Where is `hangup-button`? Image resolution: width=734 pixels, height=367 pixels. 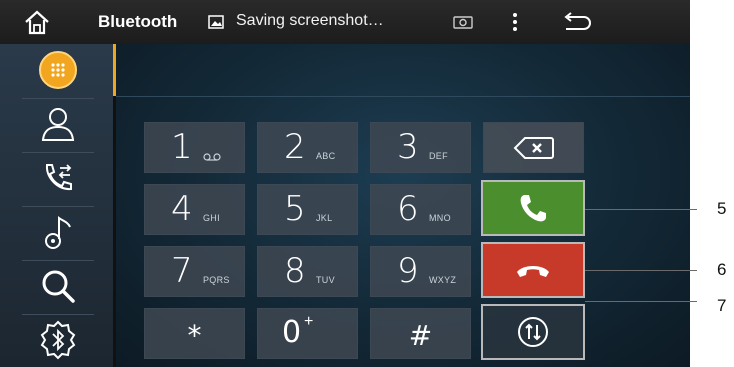 hangup-button is located at coordinates (533, 270).